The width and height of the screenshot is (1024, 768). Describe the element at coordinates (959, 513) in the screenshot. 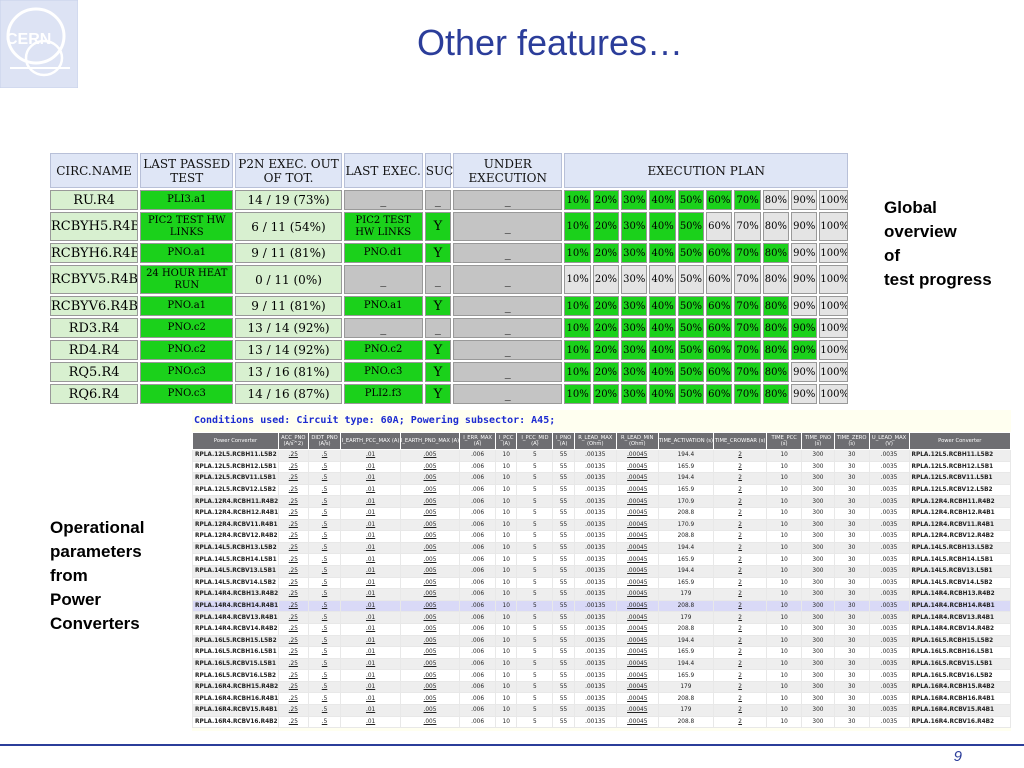

I see `converter-name-cell: RPLA.12R4.RCBH12.R4B1` at that location.